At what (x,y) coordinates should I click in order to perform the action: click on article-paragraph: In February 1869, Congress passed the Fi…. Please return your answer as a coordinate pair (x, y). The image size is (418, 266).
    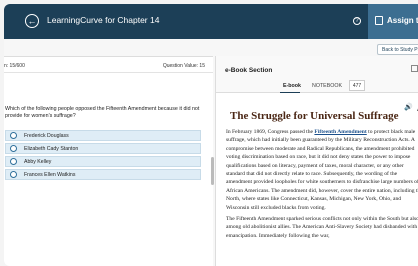
    Looking at the image, I should click on (322, 170).